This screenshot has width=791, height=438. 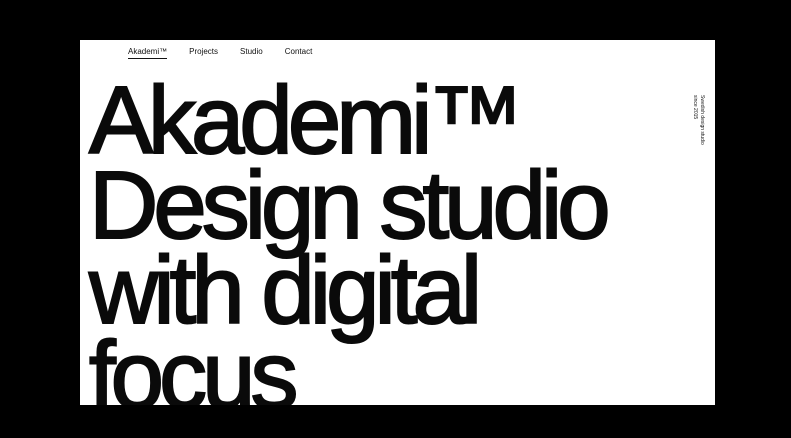 I want to click on side-note-line-1: Swedish design studio, so click(x=702, y=120).